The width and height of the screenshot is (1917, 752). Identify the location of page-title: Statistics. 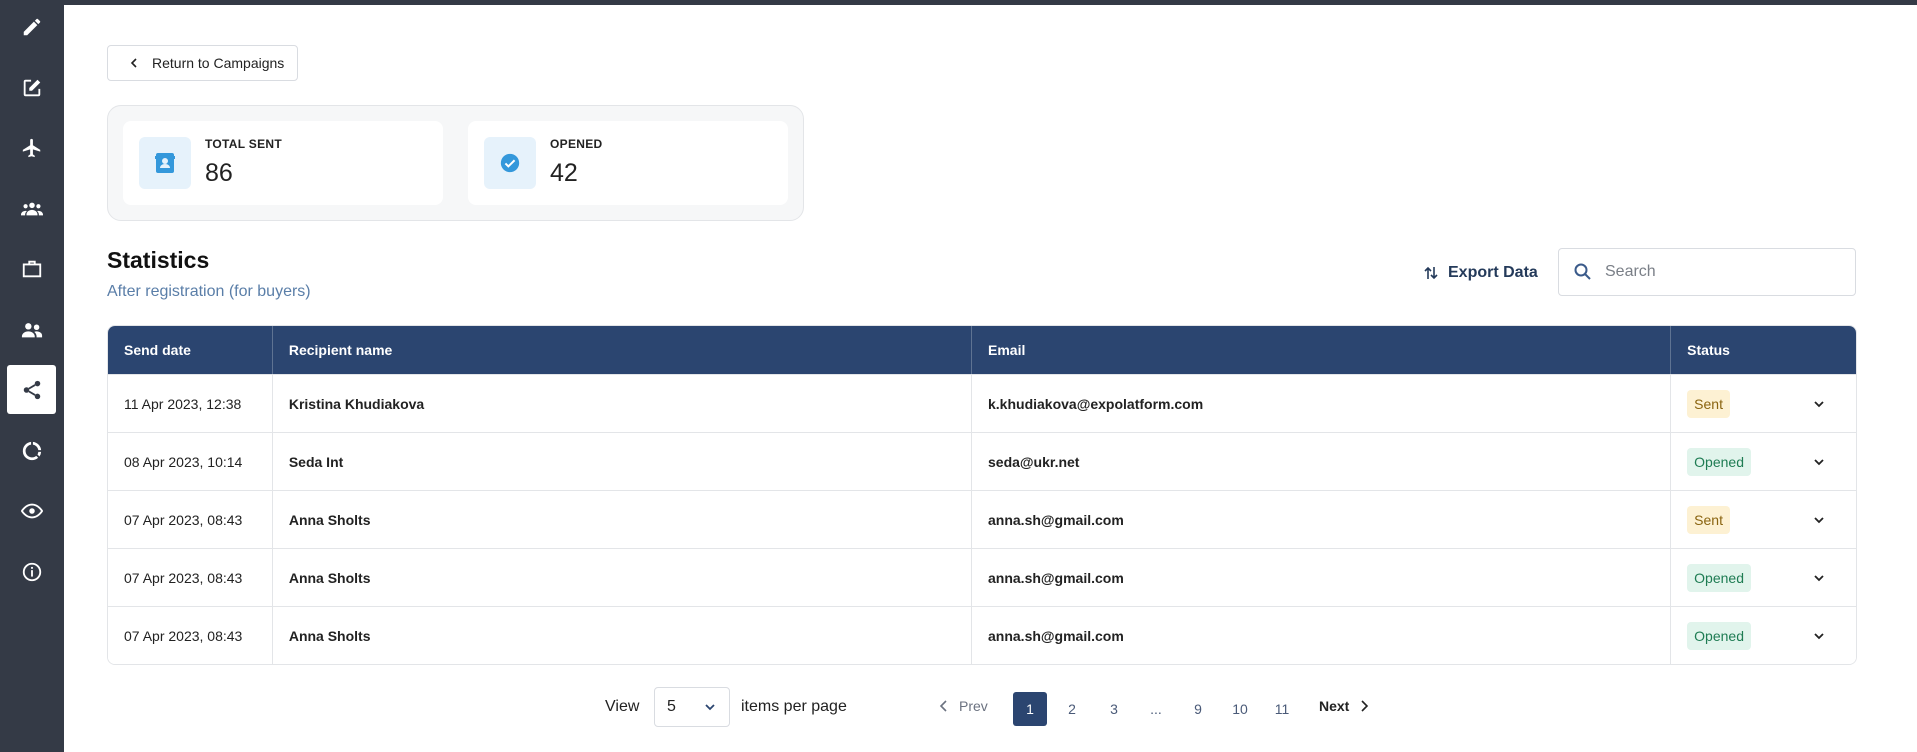
(158, 260).